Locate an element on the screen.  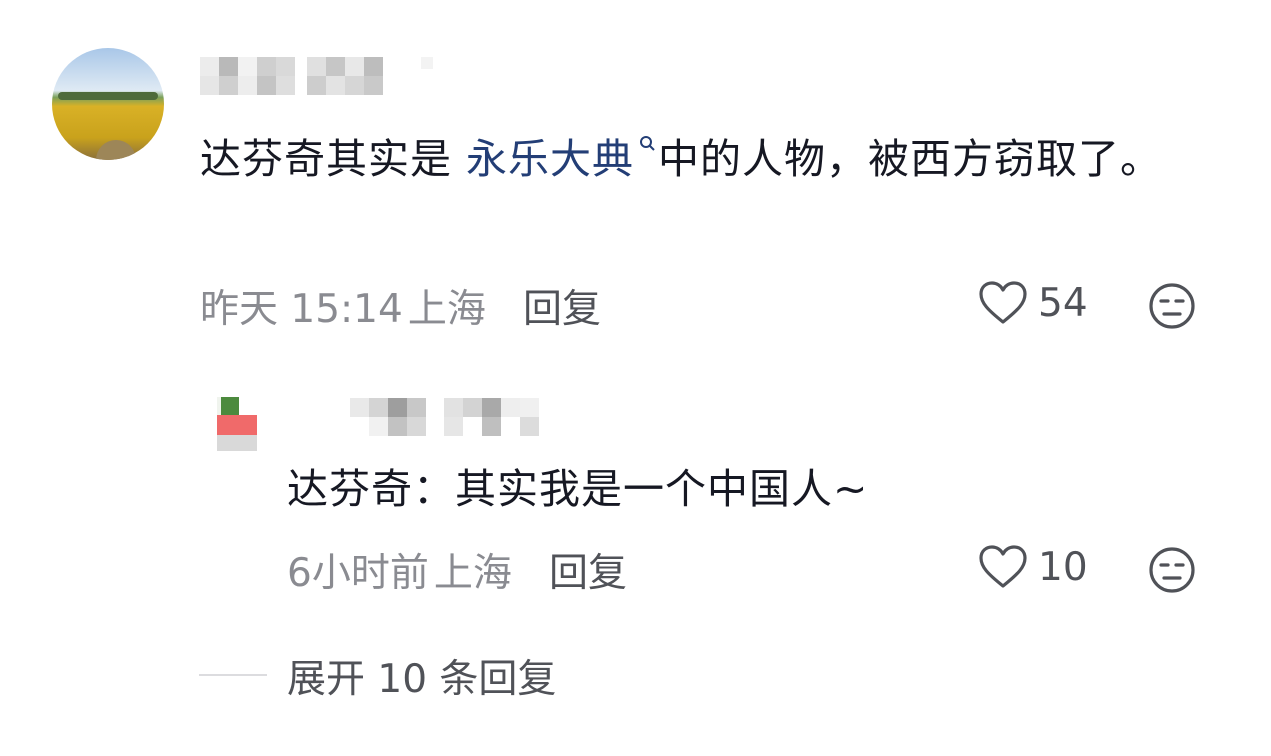
avatar-tree-line is located at coordinates (108, 96).